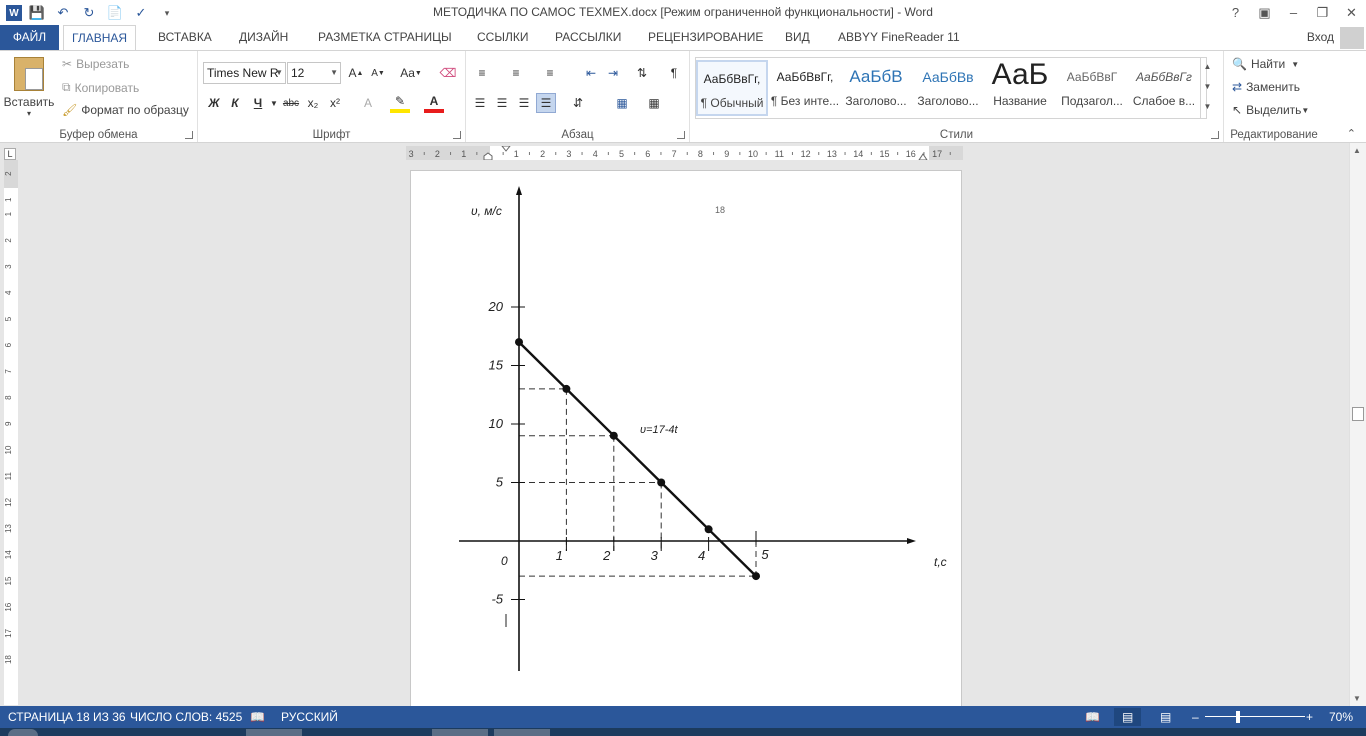 The width and height of the screenshot is (1366, 736). What do you see at coordinates (502, 37) in the screenshot?
I see `tab-references: ССЫЛКИ` at bounding box center [502, 37].